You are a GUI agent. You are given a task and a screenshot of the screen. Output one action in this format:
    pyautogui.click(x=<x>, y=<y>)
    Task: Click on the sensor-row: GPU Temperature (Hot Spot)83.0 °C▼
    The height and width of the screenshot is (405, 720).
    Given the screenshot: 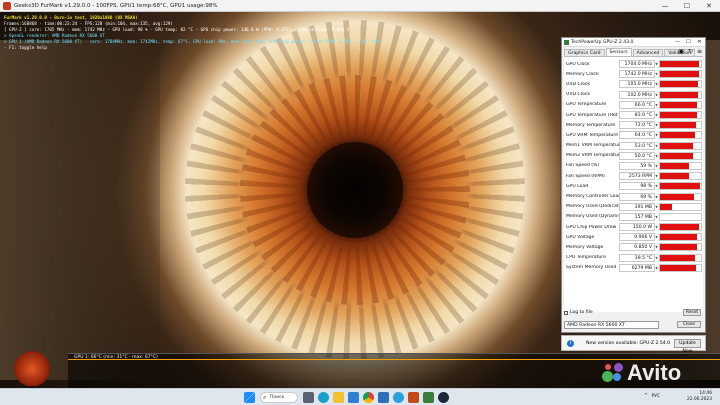 What is the action you would take?
    pyautogui.click(x=633, y=115)
    